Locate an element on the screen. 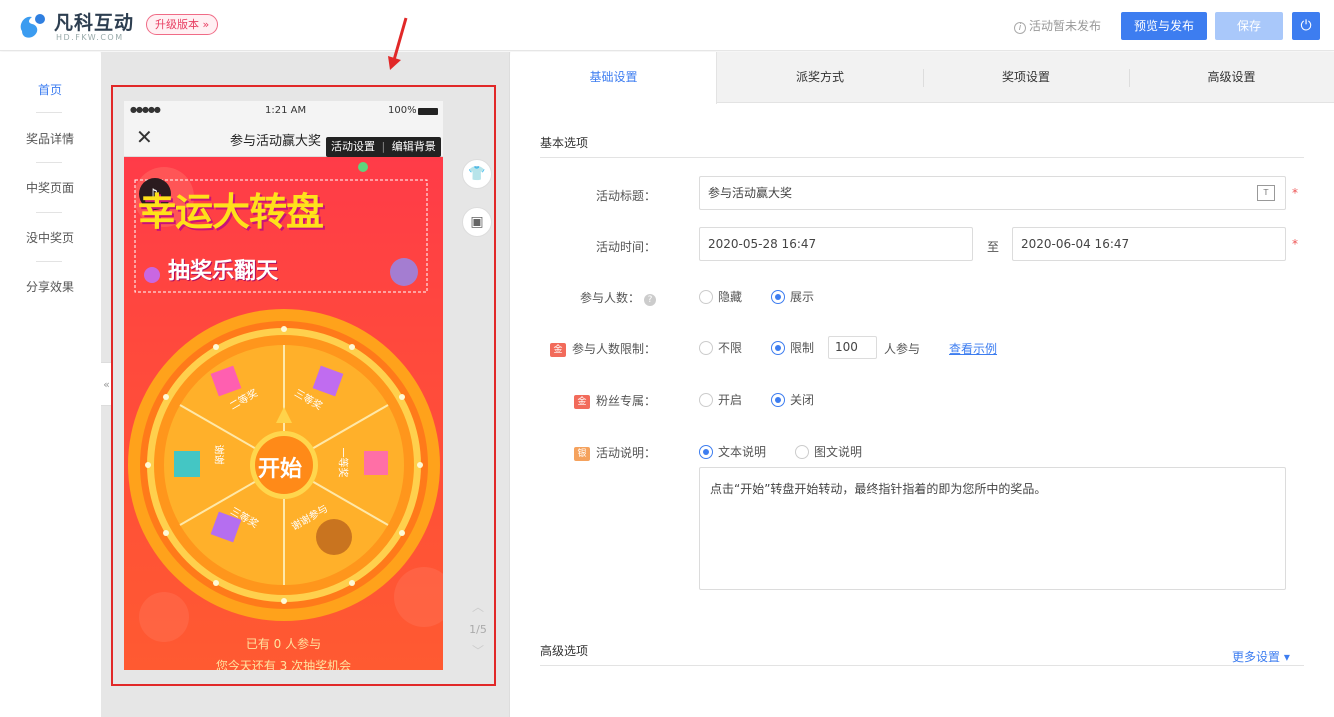  tab-advanced: 高级设置 is located at coordinates (1231, 77).